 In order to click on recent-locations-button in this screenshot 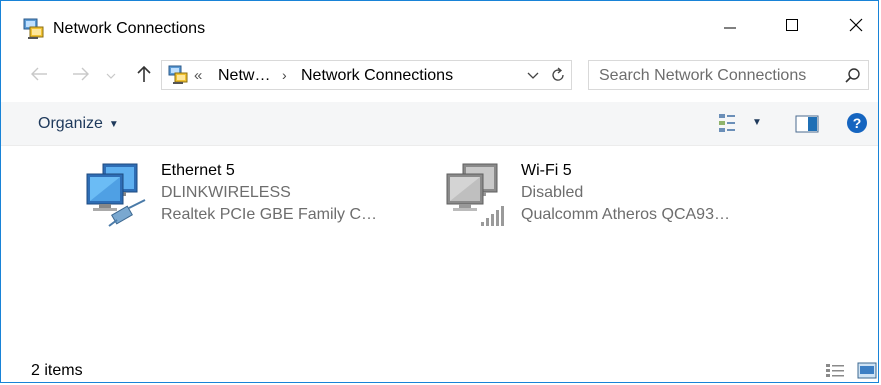, I will do `click(111, 76)`.